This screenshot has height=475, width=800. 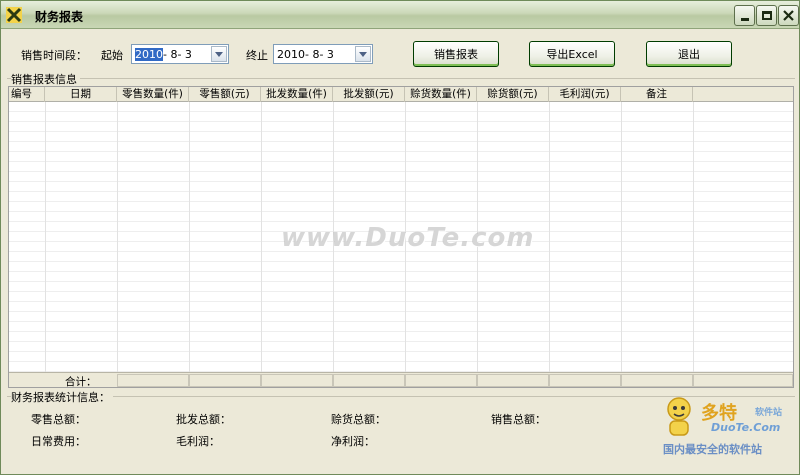 What do you see at coordinates (297, 380) in the screenshot?
I see `total-cell-wholesale-qty` at bounding box center [297, 380].